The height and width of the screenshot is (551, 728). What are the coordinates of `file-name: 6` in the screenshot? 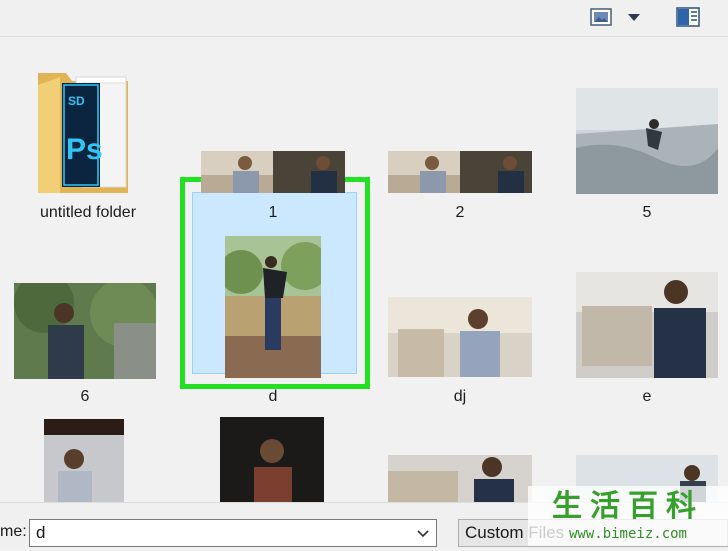 It's located at (85, 396).